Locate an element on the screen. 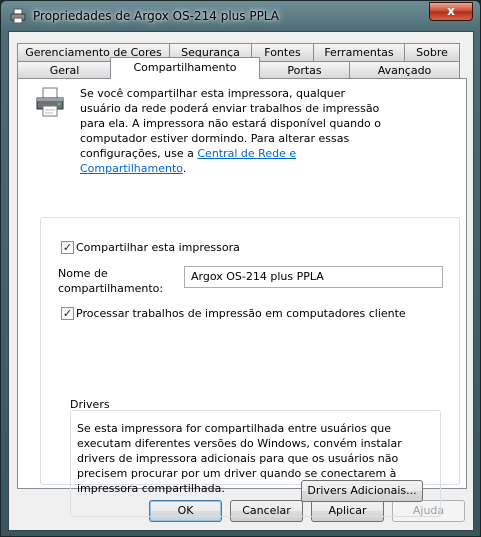 The width and height of the screenshot is (481, 537). tab-label: Sobre is located at coordinates (432, 52).